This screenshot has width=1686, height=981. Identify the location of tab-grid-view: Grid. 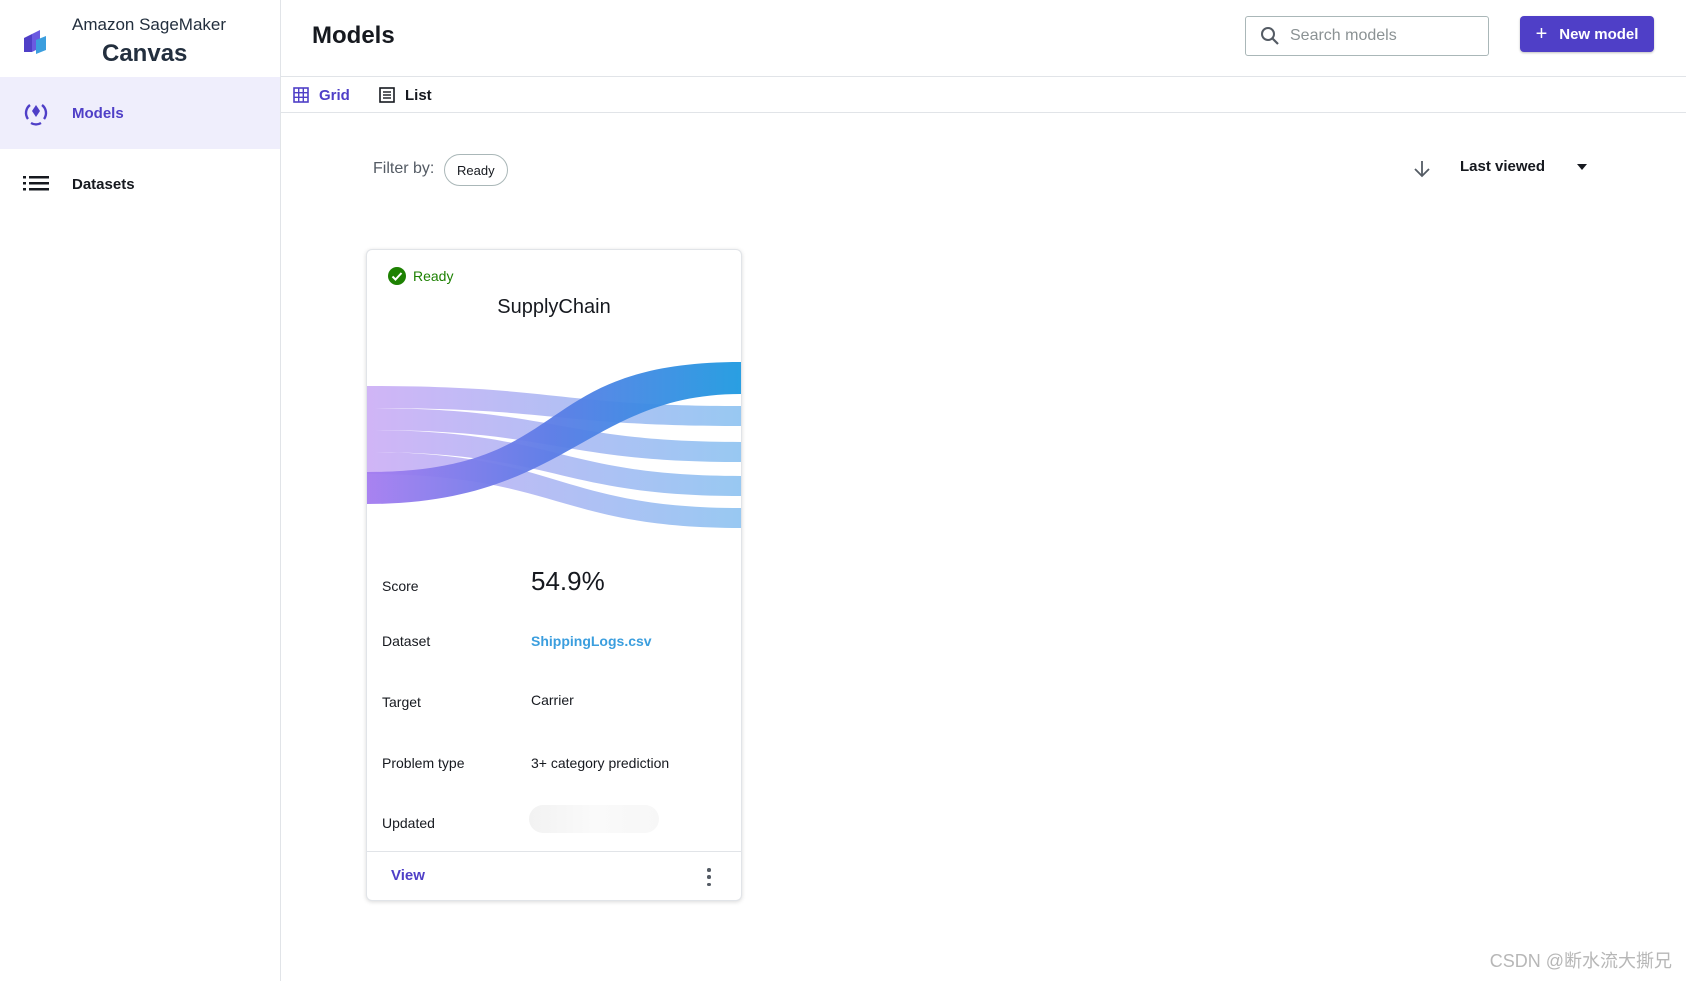
(321, 95).